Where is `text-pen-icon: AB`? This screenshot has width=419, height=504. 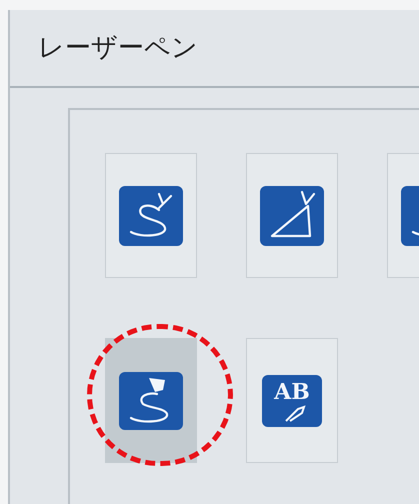 text-pen-icon: AB is located at coordinates (292, 400).